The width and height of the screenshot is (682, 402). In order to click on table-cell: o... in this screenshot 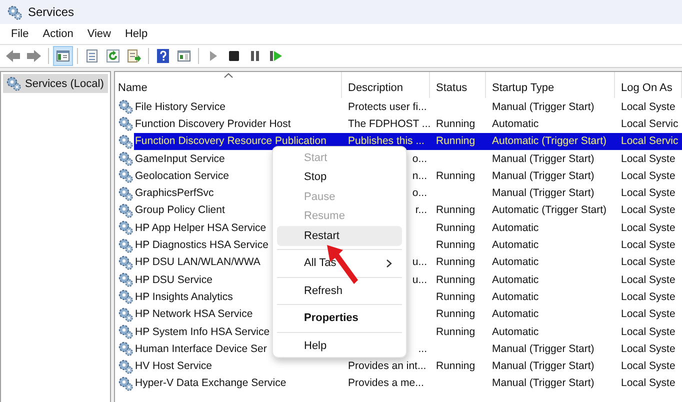, I will do `click(419, 158)`.